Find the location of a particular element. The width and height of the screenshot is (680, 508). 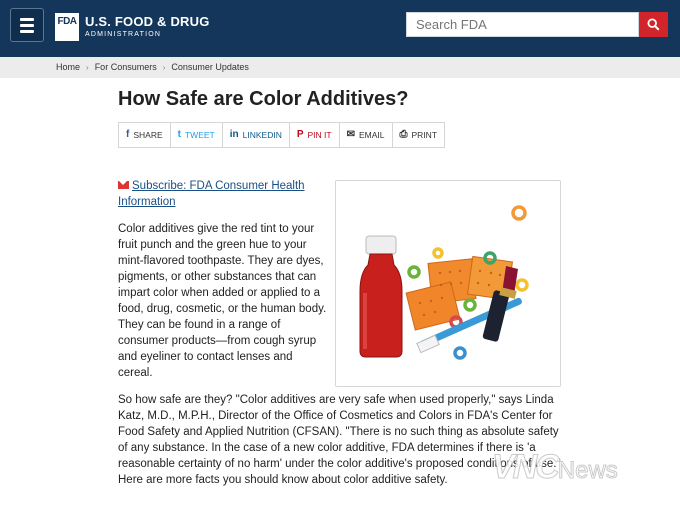

print-icon: ⎙ is located at coordinates (403, 134).